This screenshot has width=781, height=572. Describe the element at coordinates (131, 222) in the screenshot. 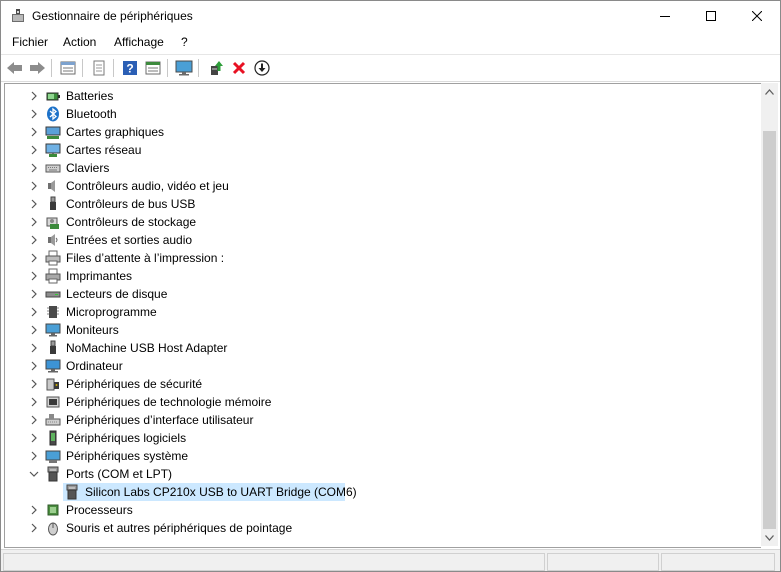

I see `tree-item-label: Contrôleurs de stockage` at that location.